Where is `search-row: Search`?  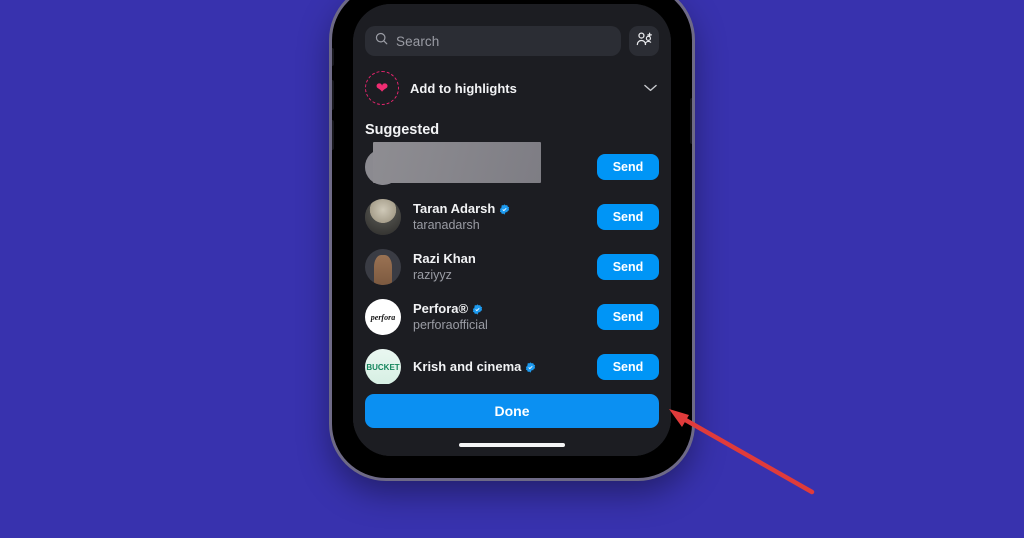 search-row: Search is located at coordinates (512, 30).